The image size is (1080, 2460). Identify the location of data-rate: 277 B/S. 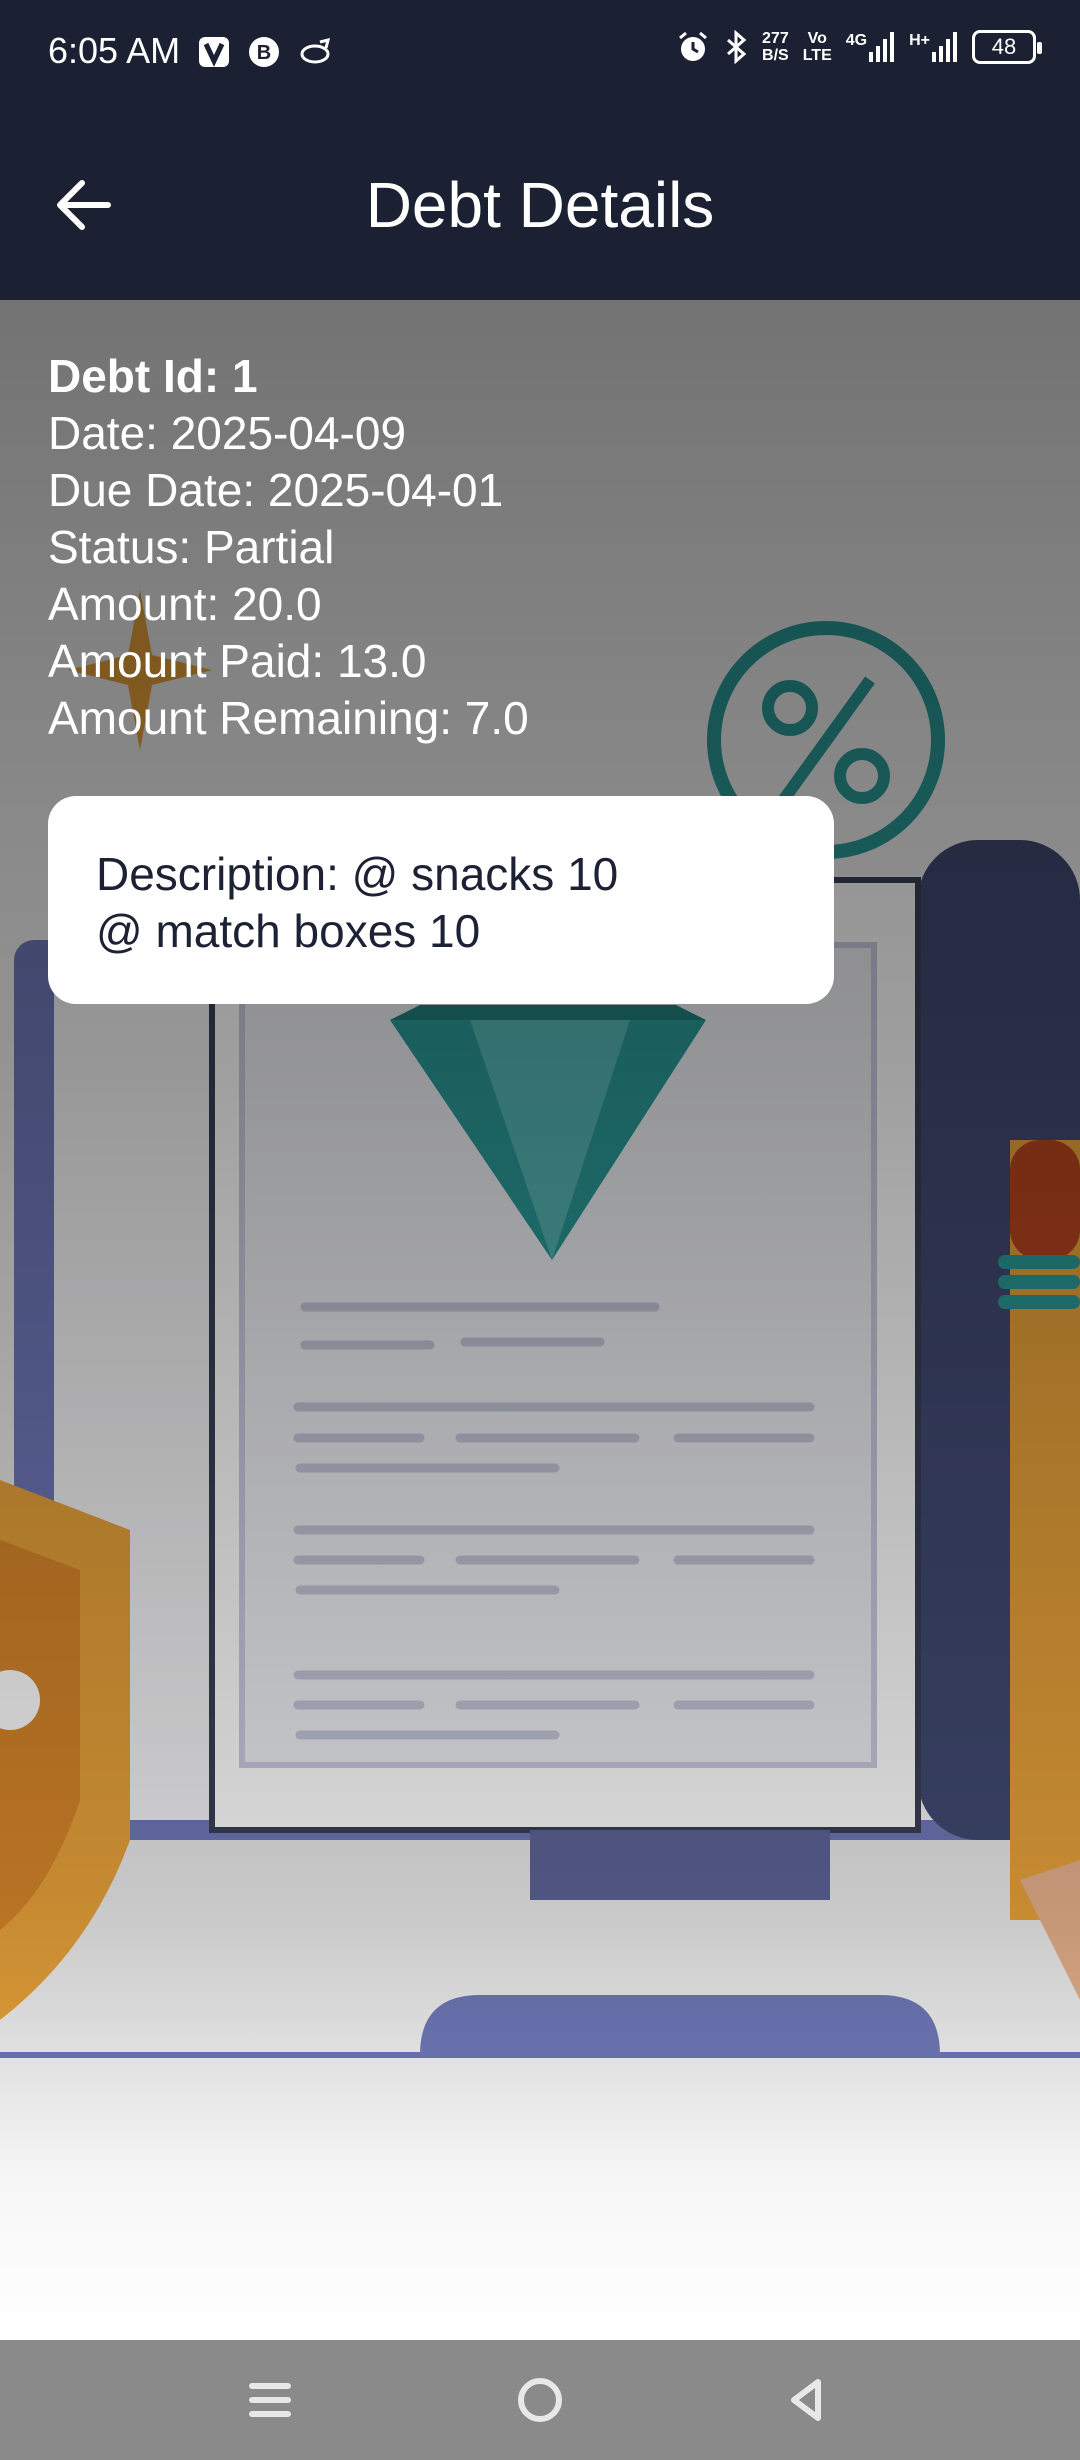
(775, 47).